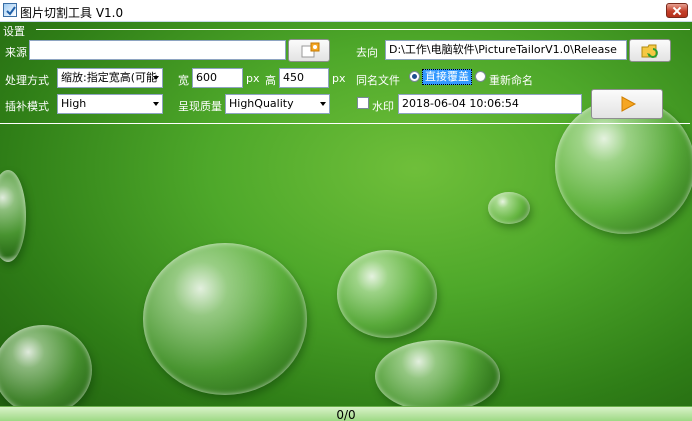 The height and width of the screenshot is (421, 692). Describe the element at coordinates (270, 80) in the screenshot. I see `height-label: 高` at that location.